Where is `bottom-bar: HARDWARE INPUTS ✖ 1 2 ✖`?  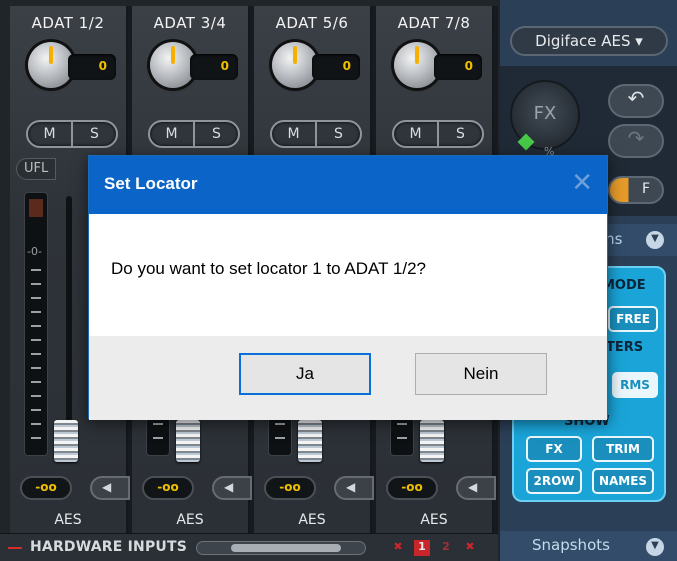
bottom-bar: HARDWARE INPUTS ✖ 1 2 ✖ is located at coordinates (249, 547).